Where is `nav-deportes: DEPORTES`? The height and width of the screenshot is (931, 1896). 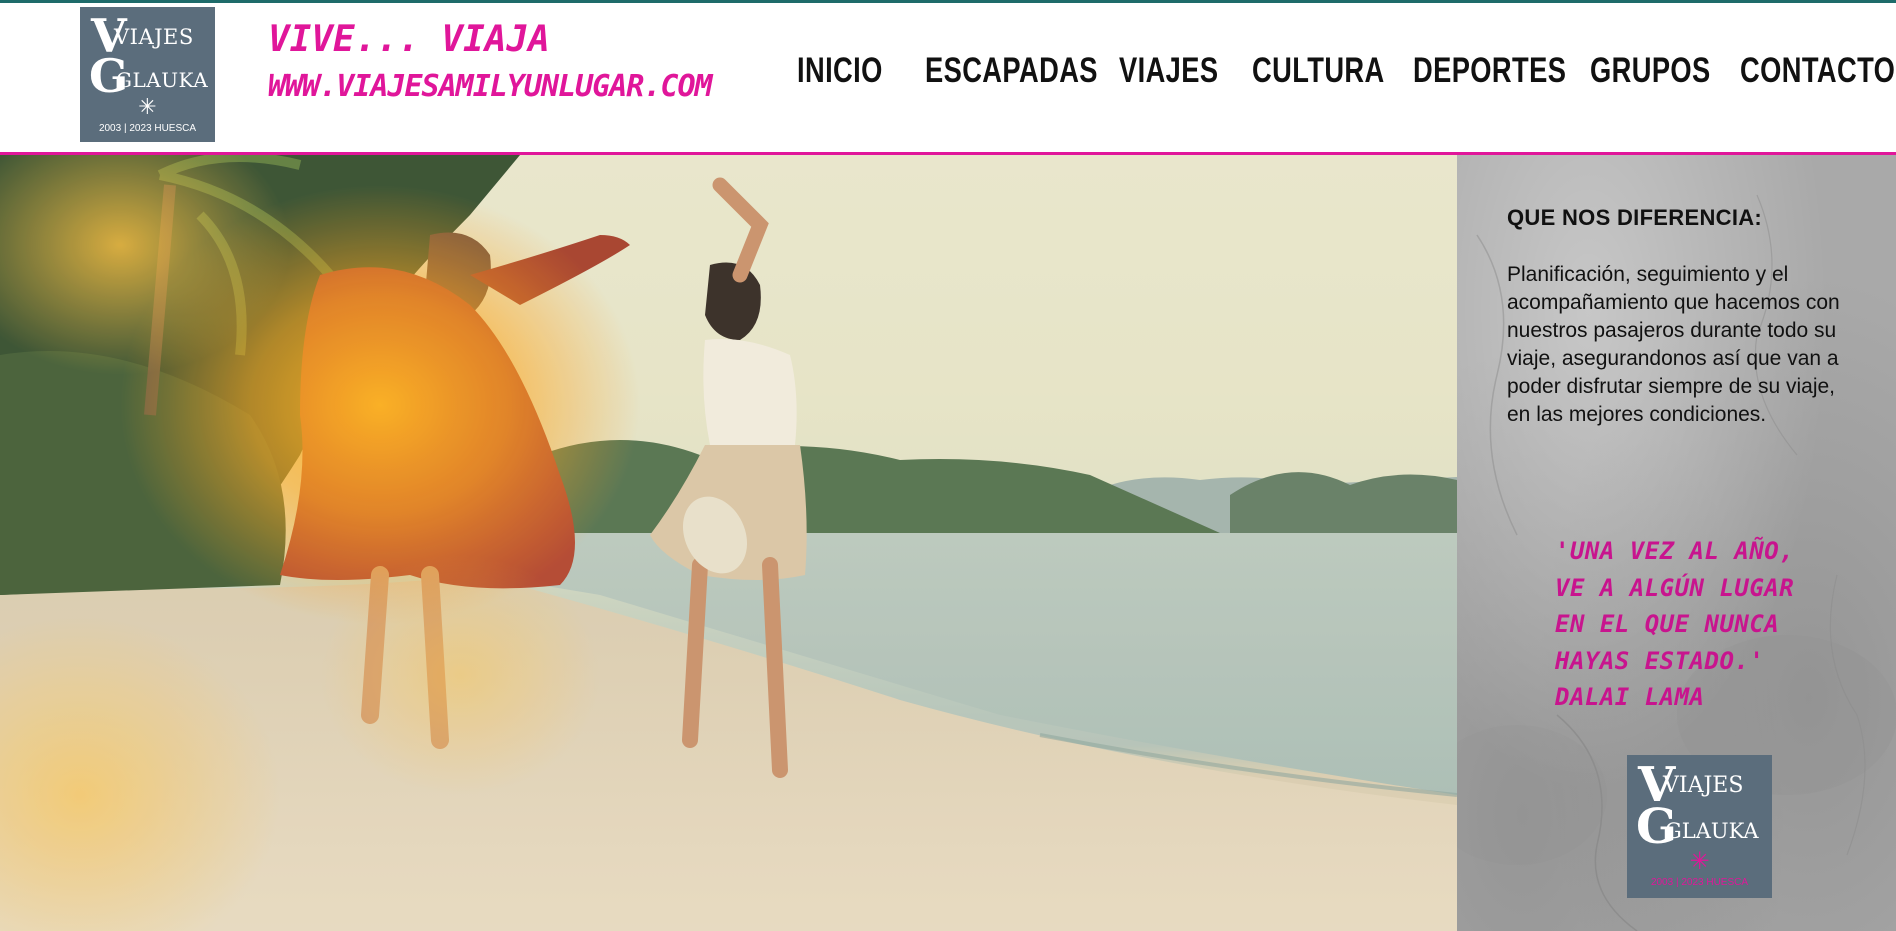
nav-deportes: DEPORTES is located at coordinates (1489, 71).